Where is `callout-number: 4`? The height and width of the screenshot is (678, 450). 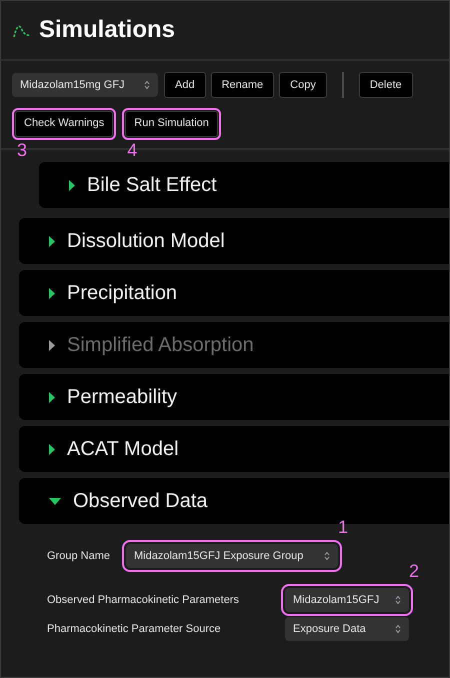
callout-number: 4 is located at coordinates (132, 150).